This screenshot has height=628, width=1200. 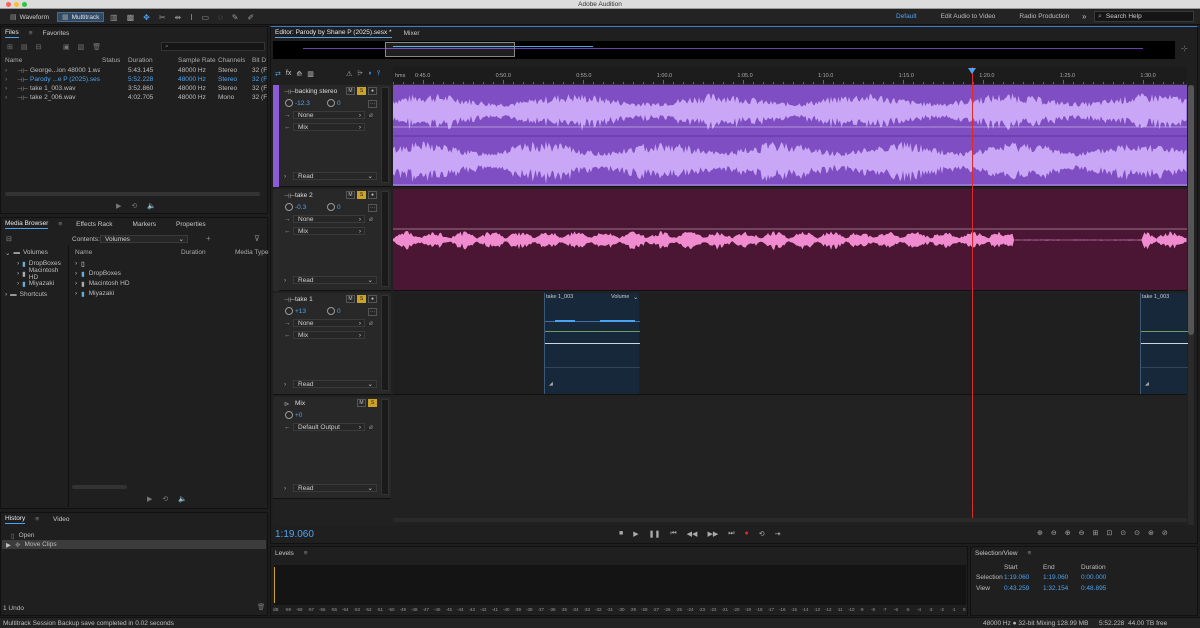 I want to click on record-icon: ●, so click(x=747, y=534).